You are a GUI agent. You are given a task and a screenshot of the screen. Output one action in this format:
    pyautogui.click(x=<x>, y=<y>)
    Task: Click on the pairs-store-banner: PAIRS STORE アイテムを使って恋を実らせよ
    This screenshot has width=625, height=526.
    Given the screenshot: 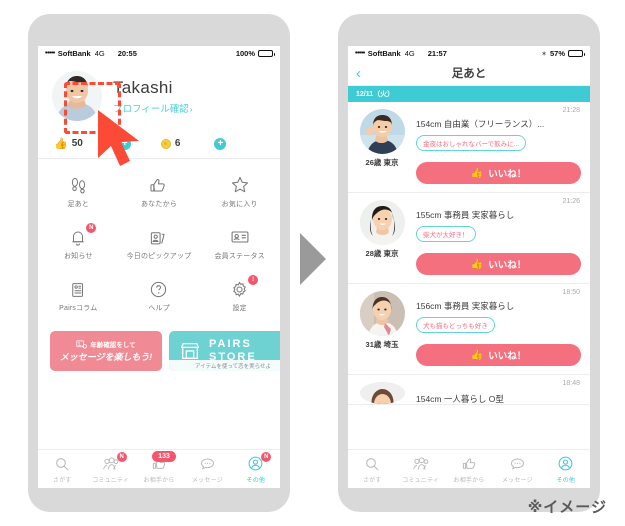 What is the action you would take?
    pyautogui.click(x=224, y=351)
    